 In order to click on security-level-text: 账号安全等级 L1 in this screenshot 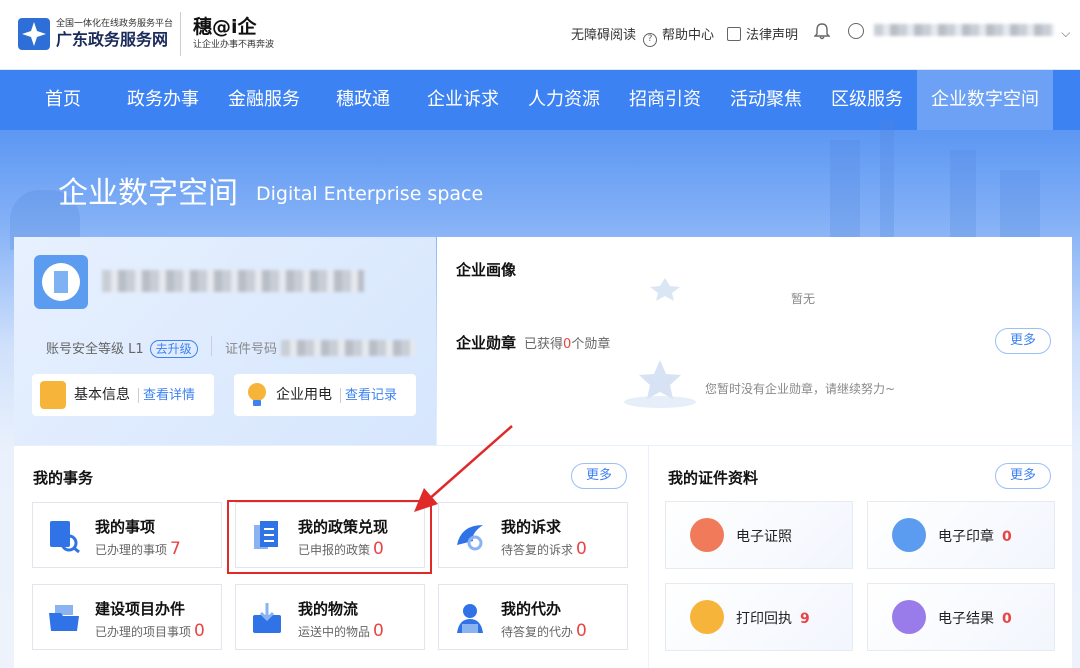, I will do `click(95, 349)`.